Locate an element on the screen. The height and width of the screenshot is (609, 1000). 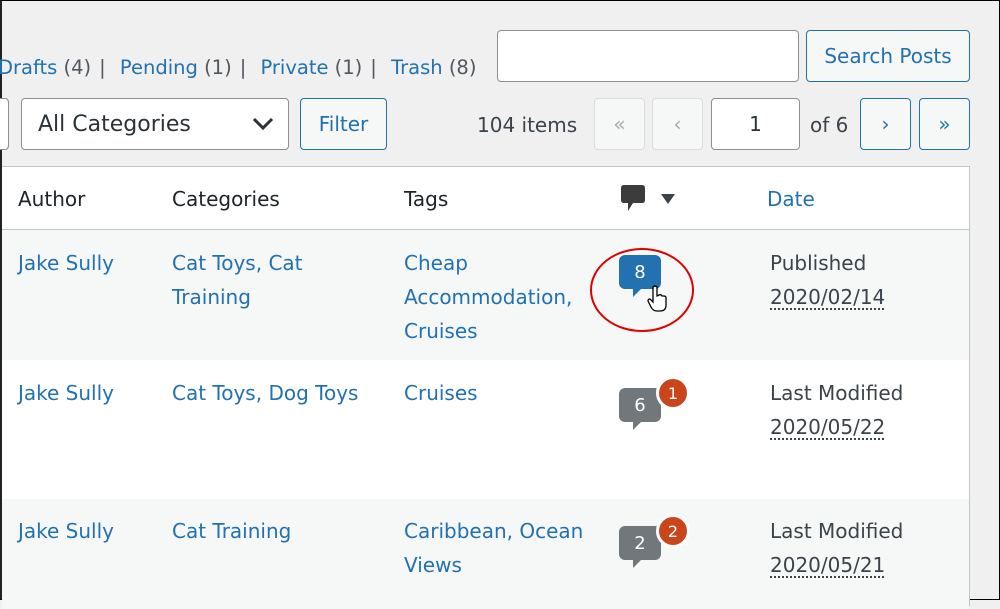
category-select: All Categories is located at coordinates (155, 124).